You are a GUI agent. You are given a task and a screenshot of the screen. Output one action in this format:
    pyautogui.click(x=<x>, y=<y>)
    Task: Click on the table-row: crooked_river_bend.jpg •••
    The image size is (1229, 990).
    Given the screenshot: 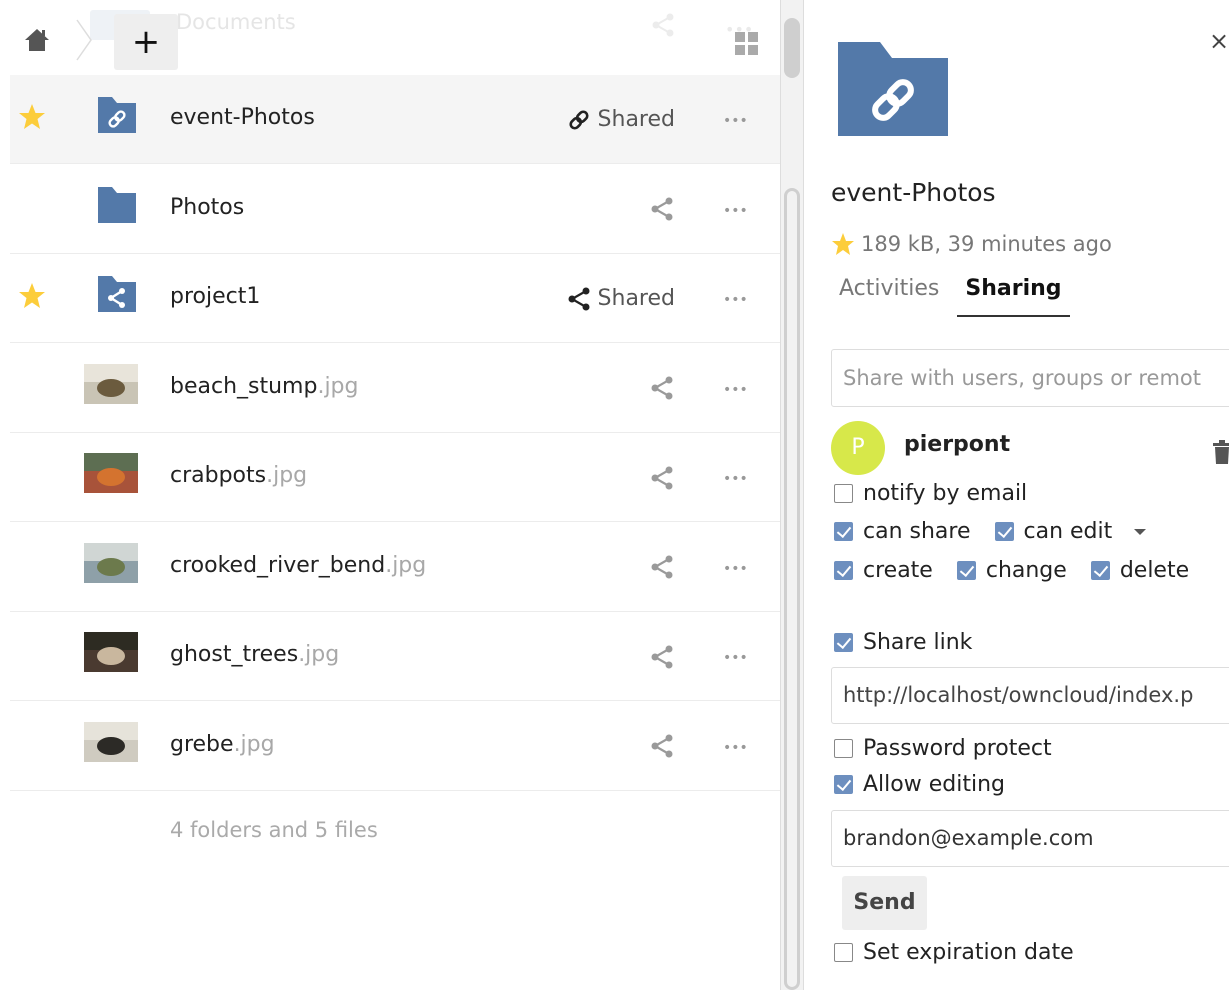 What is the action you would take?
    pyautogui.click(x=395, y=567)
    